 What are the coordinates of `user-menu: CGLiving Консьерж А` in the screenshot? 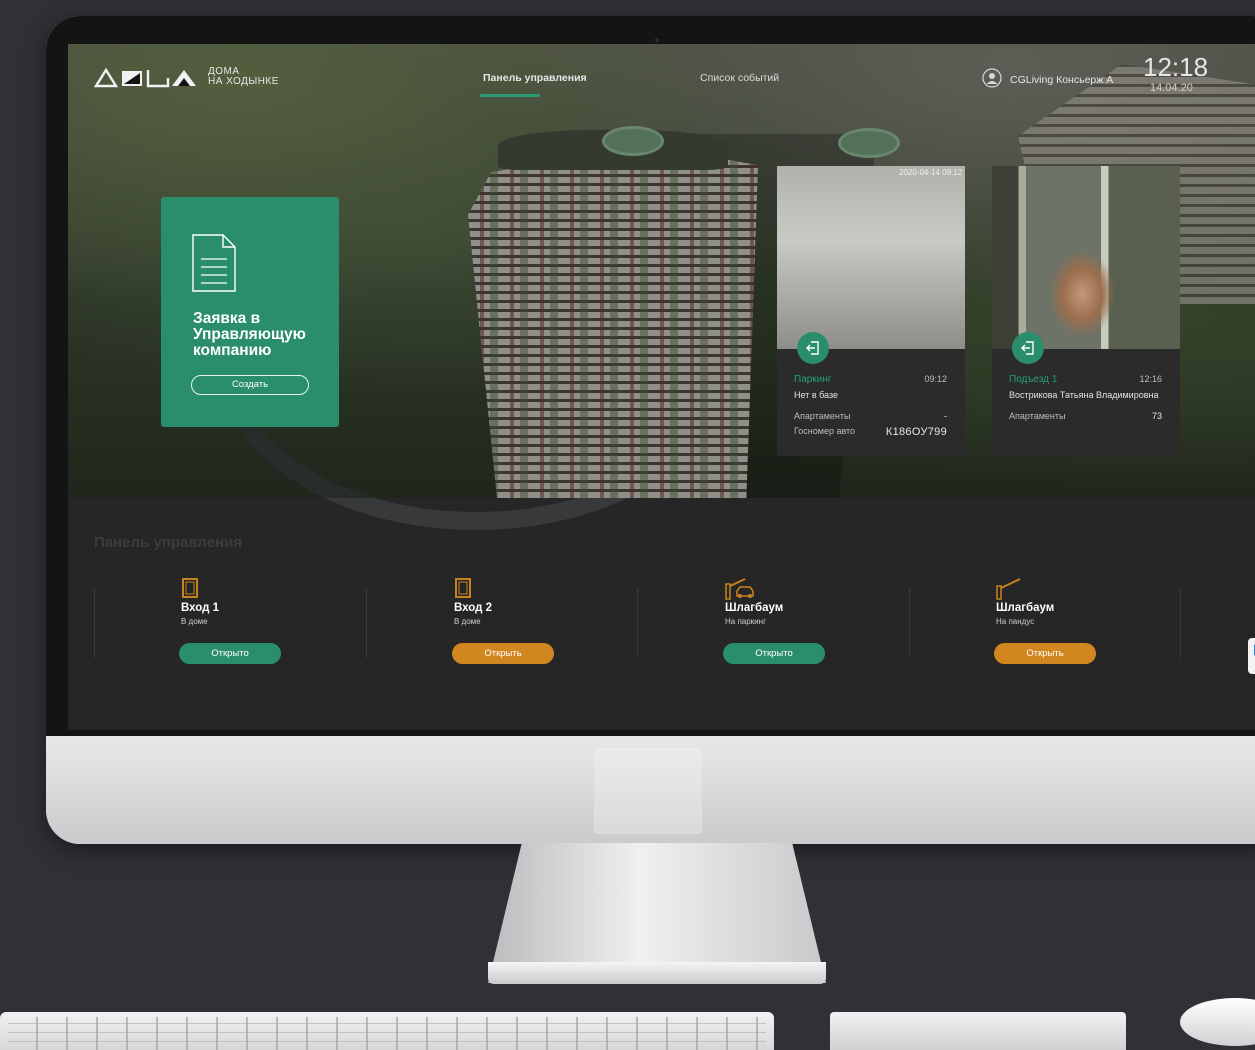 It's located at (1047, 79).